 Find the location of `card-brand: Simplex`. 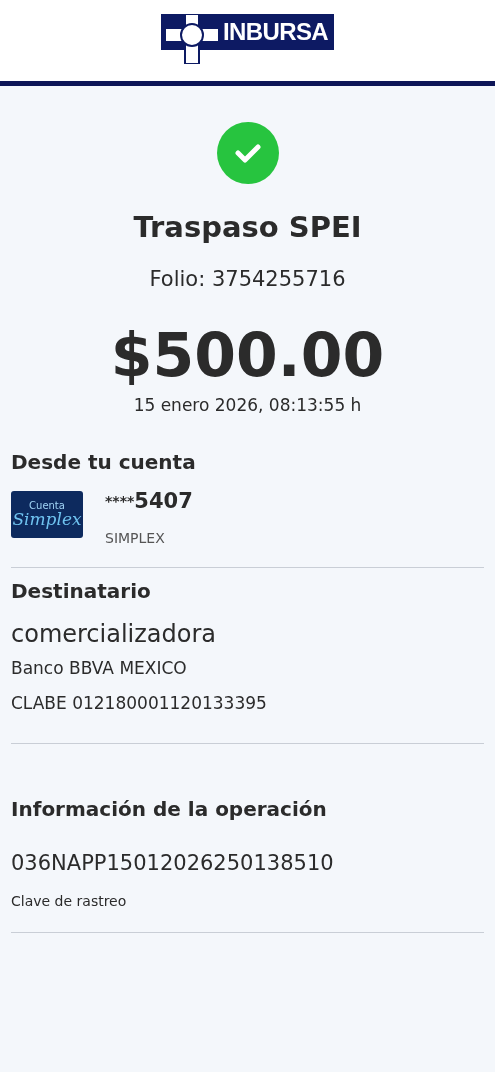

card-brand: Simplex is located at coordinates (47, 519).